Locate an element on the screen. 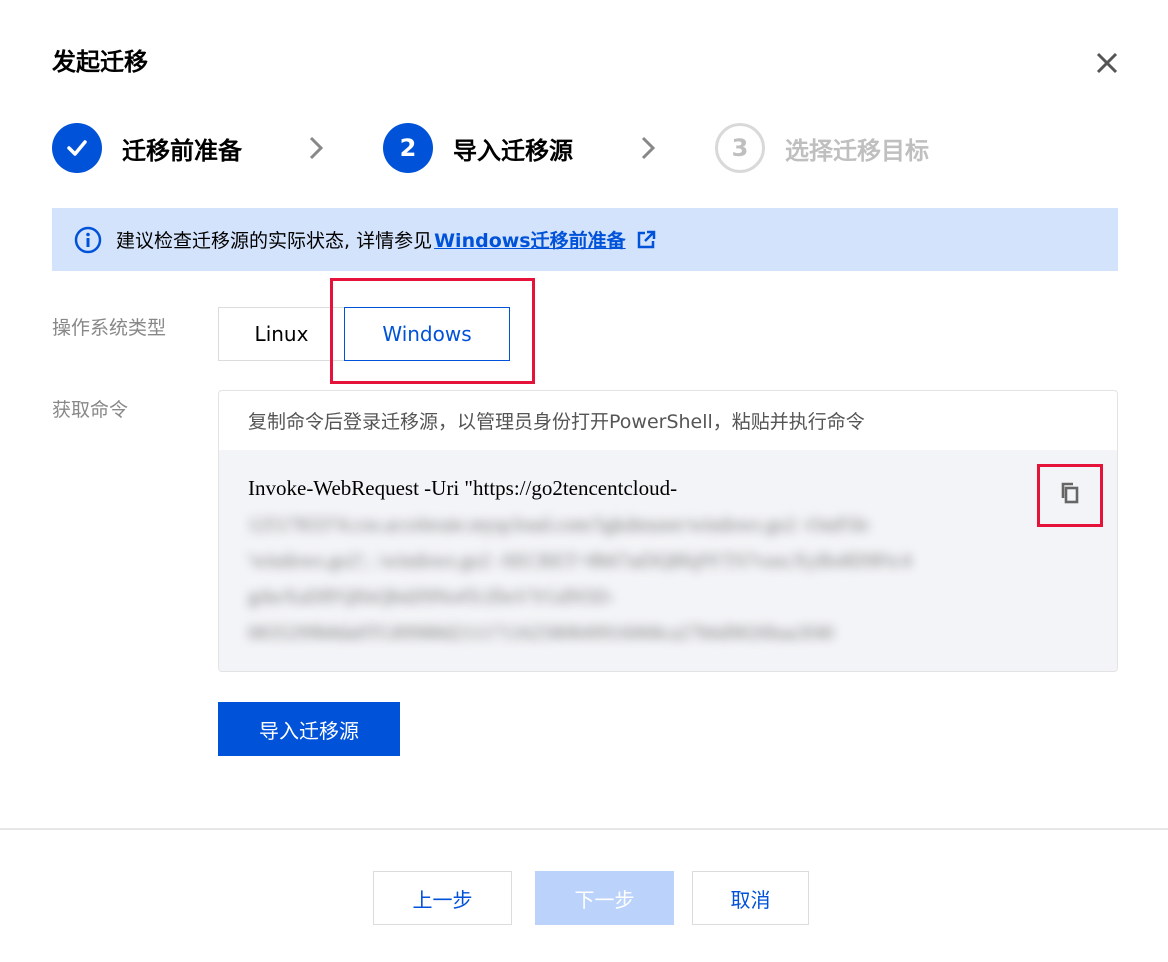  prev-step-button: 上一步 is located at coordinates (442, 898).